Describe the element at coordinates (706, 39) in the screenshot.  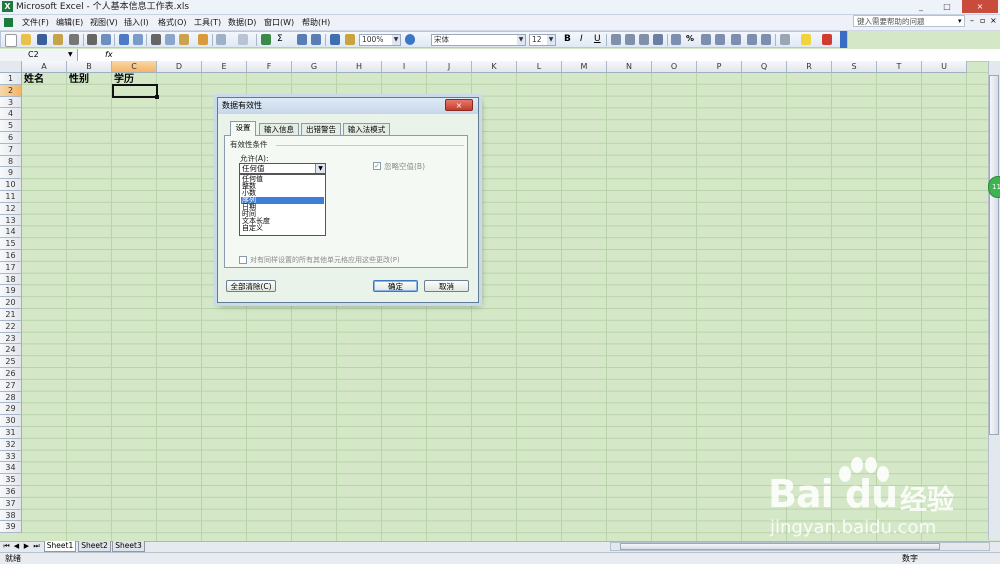
I see `comma-style-icon` at that location.